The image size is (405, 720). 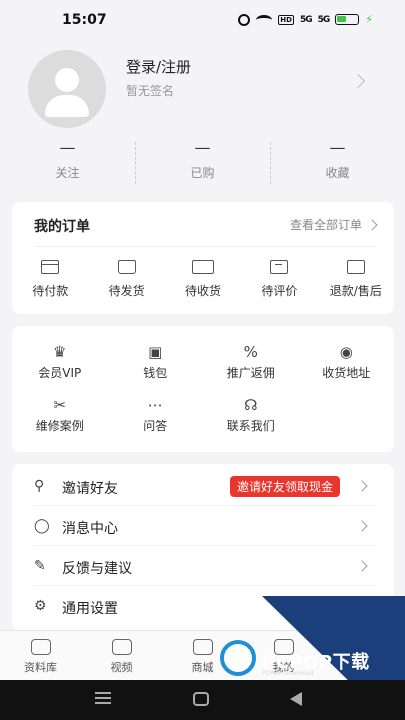 What do you see at coordinates (62, 227) in the screenshot?
I see `orders-title: 我的订单` at bounding box center [62, 227].